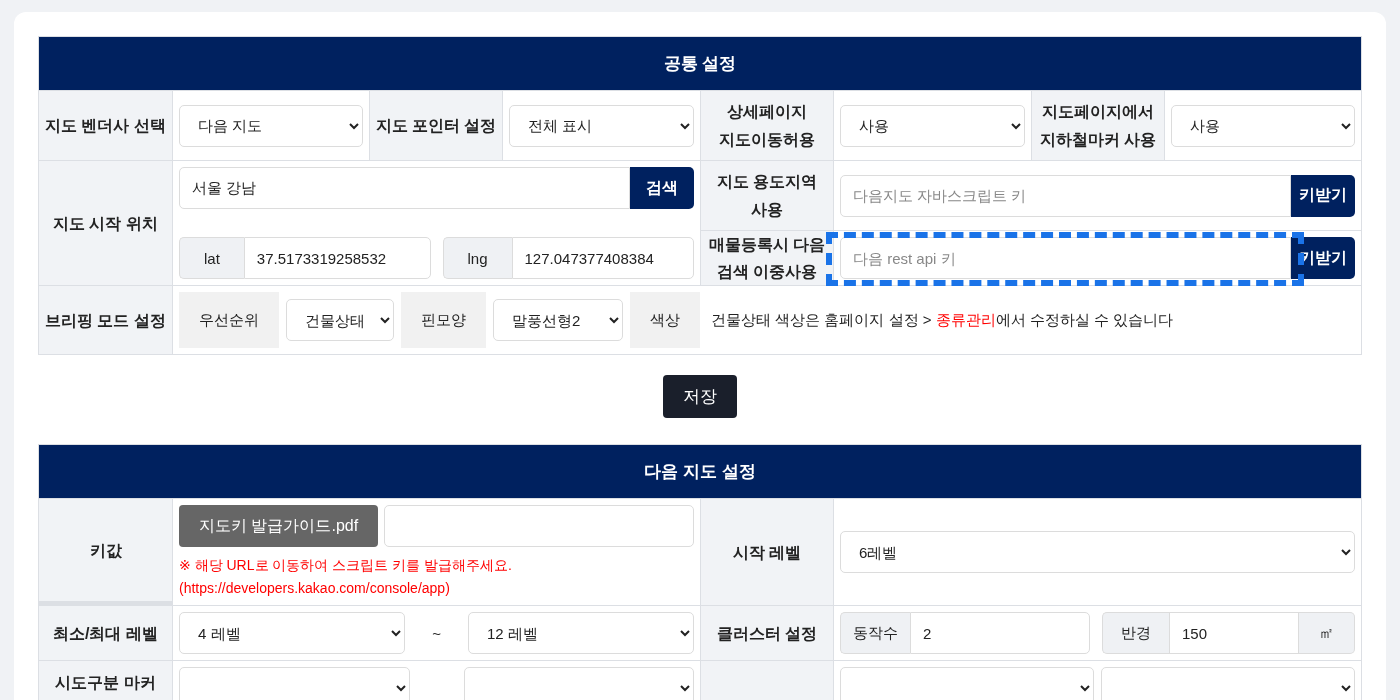  I want to click on field-label: 우선순위, so click(229, 320).